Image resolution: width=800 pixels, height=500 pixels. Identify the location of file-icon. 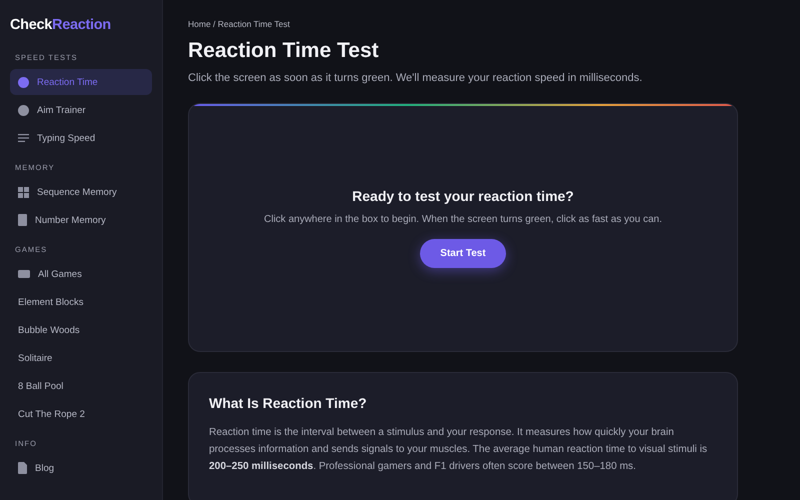
(22, 468).